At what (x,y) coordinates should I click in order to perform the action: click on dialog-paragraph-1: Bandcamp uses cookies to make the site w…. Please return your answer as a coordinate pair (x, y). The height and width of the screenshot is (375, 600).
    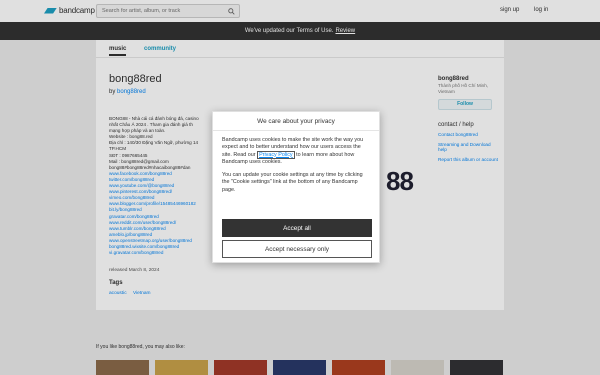
    Looking at the image, I should click on (296, 151).